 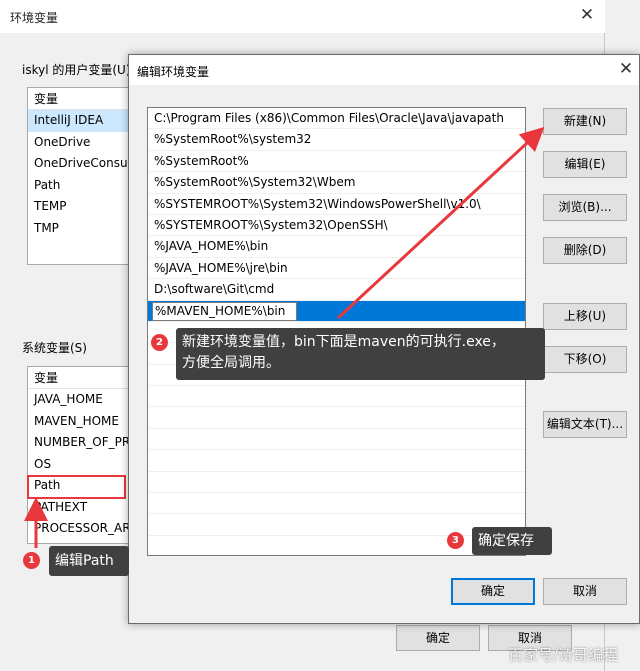 I want to click on list-item: %JAVA_HOME%\bin, so click(x=336, y=247).